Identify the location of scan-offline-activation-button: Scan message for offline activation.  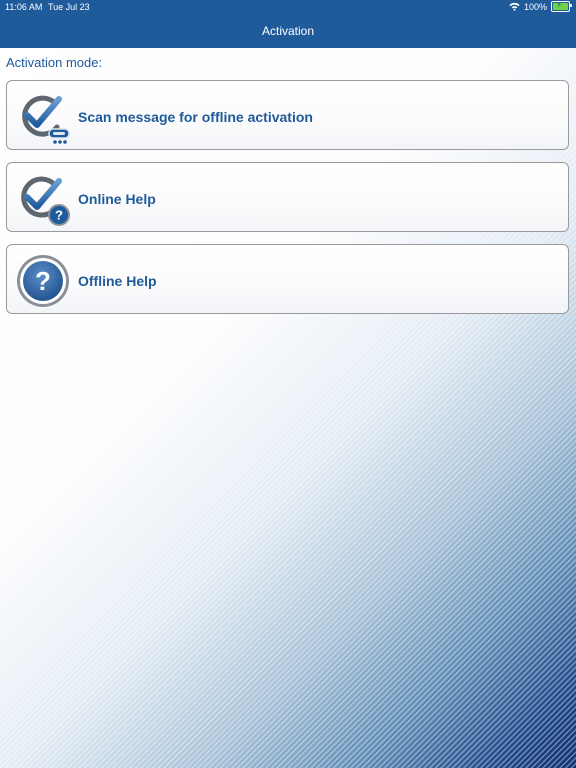
(287, 115).